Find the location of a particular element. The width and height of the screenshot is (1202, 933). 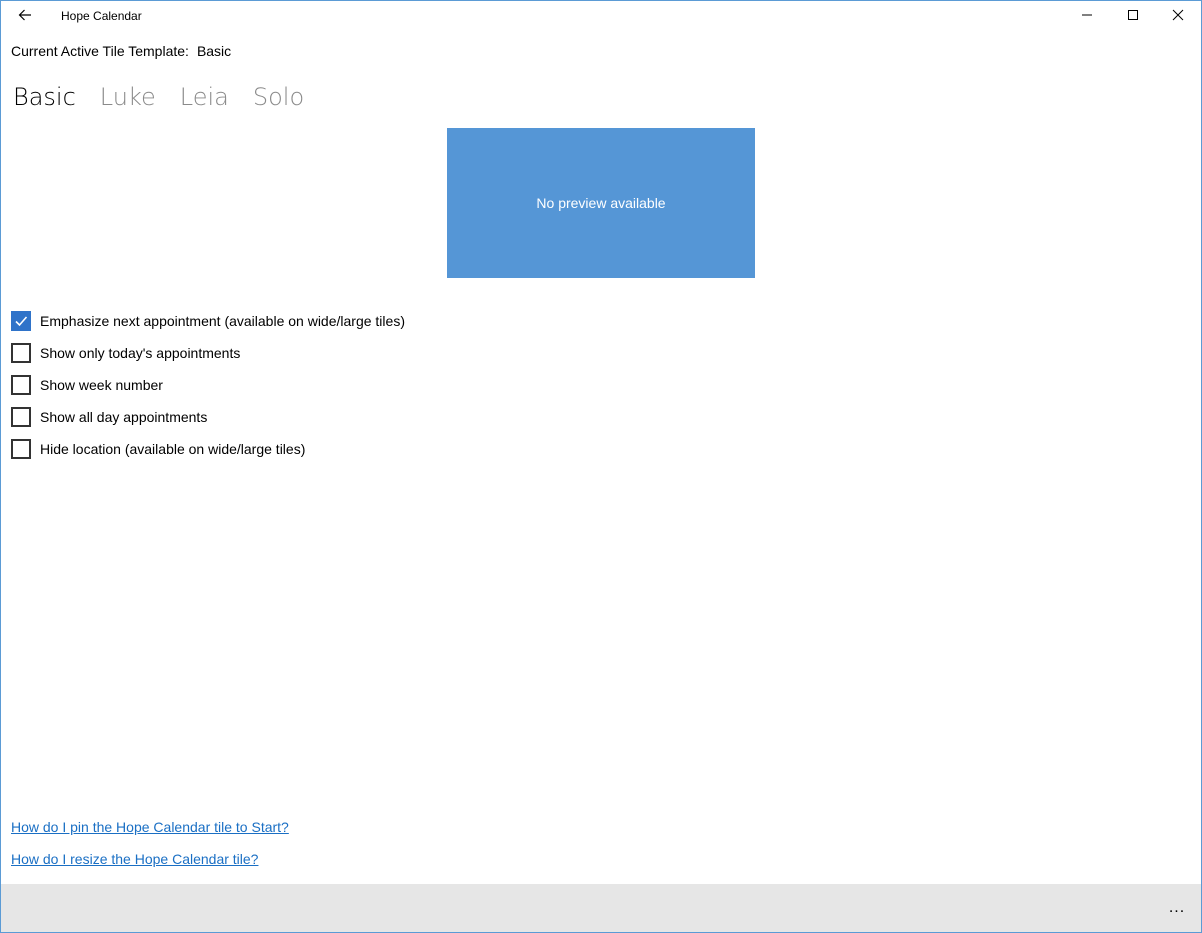

option-today-only: Show only today's appointments is located at coordinates (208, 353).